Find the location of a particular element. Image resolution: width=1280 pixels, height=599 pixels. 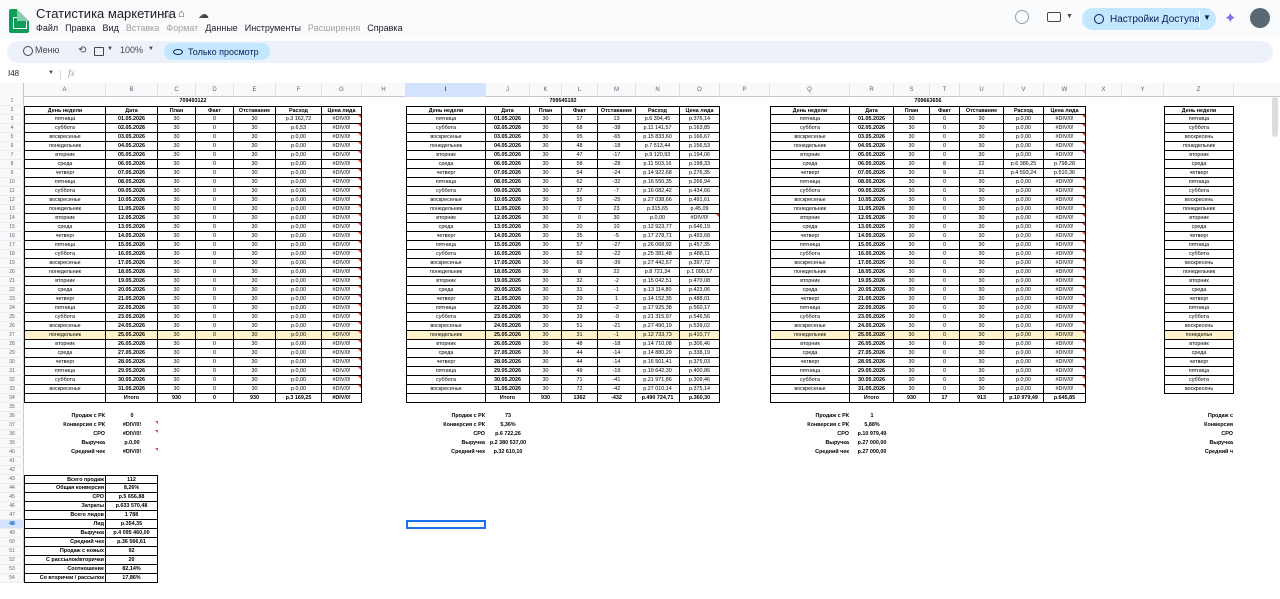

table-cell: -27 is located at coordinates (617, 245).